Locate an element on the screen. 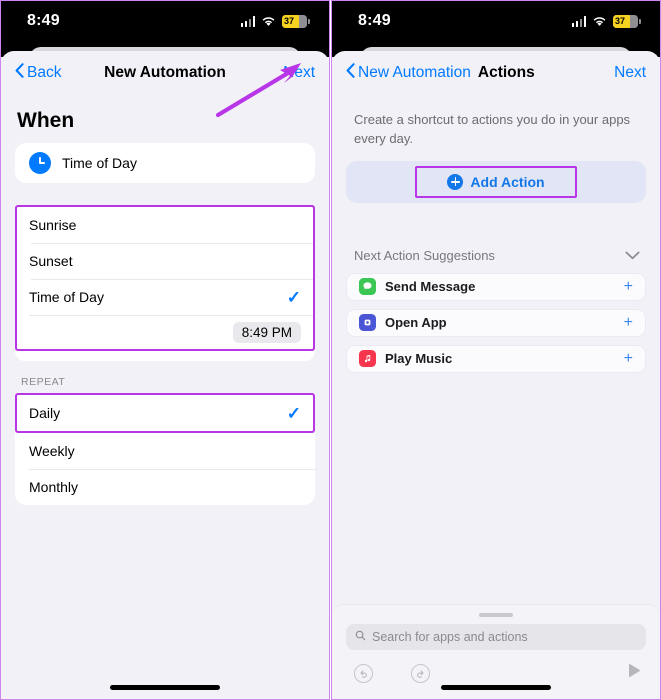 This screenshot has height=700, width=661. plus-circle-icon is located at coordinates (455, 181).